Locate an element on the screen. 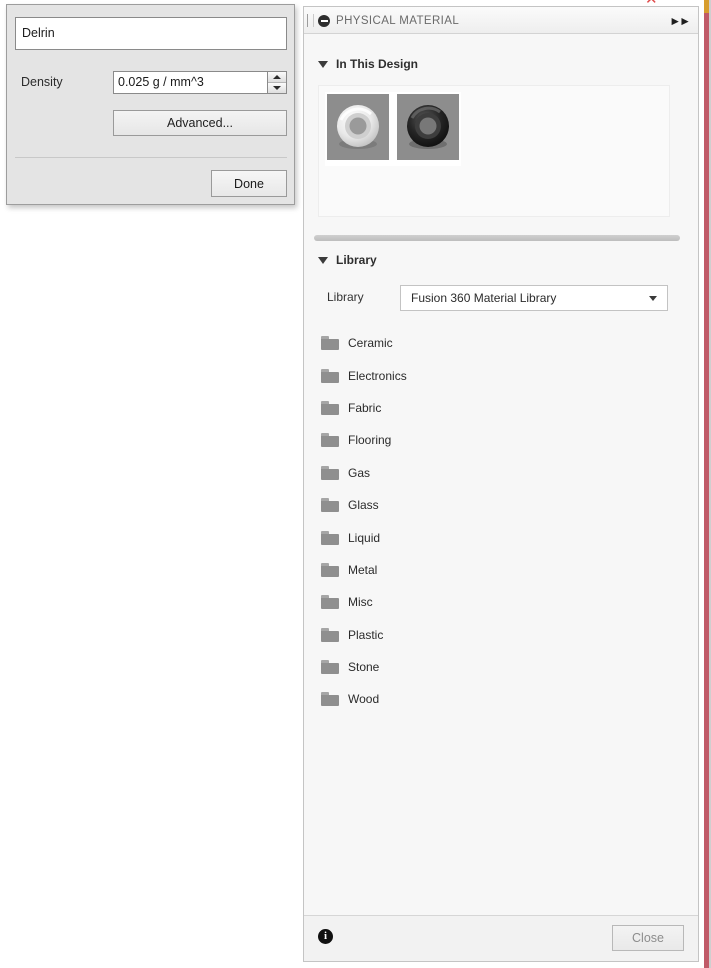 The image size is (711, 968). folder-label: Flooring is located at coordinates (370, 440).